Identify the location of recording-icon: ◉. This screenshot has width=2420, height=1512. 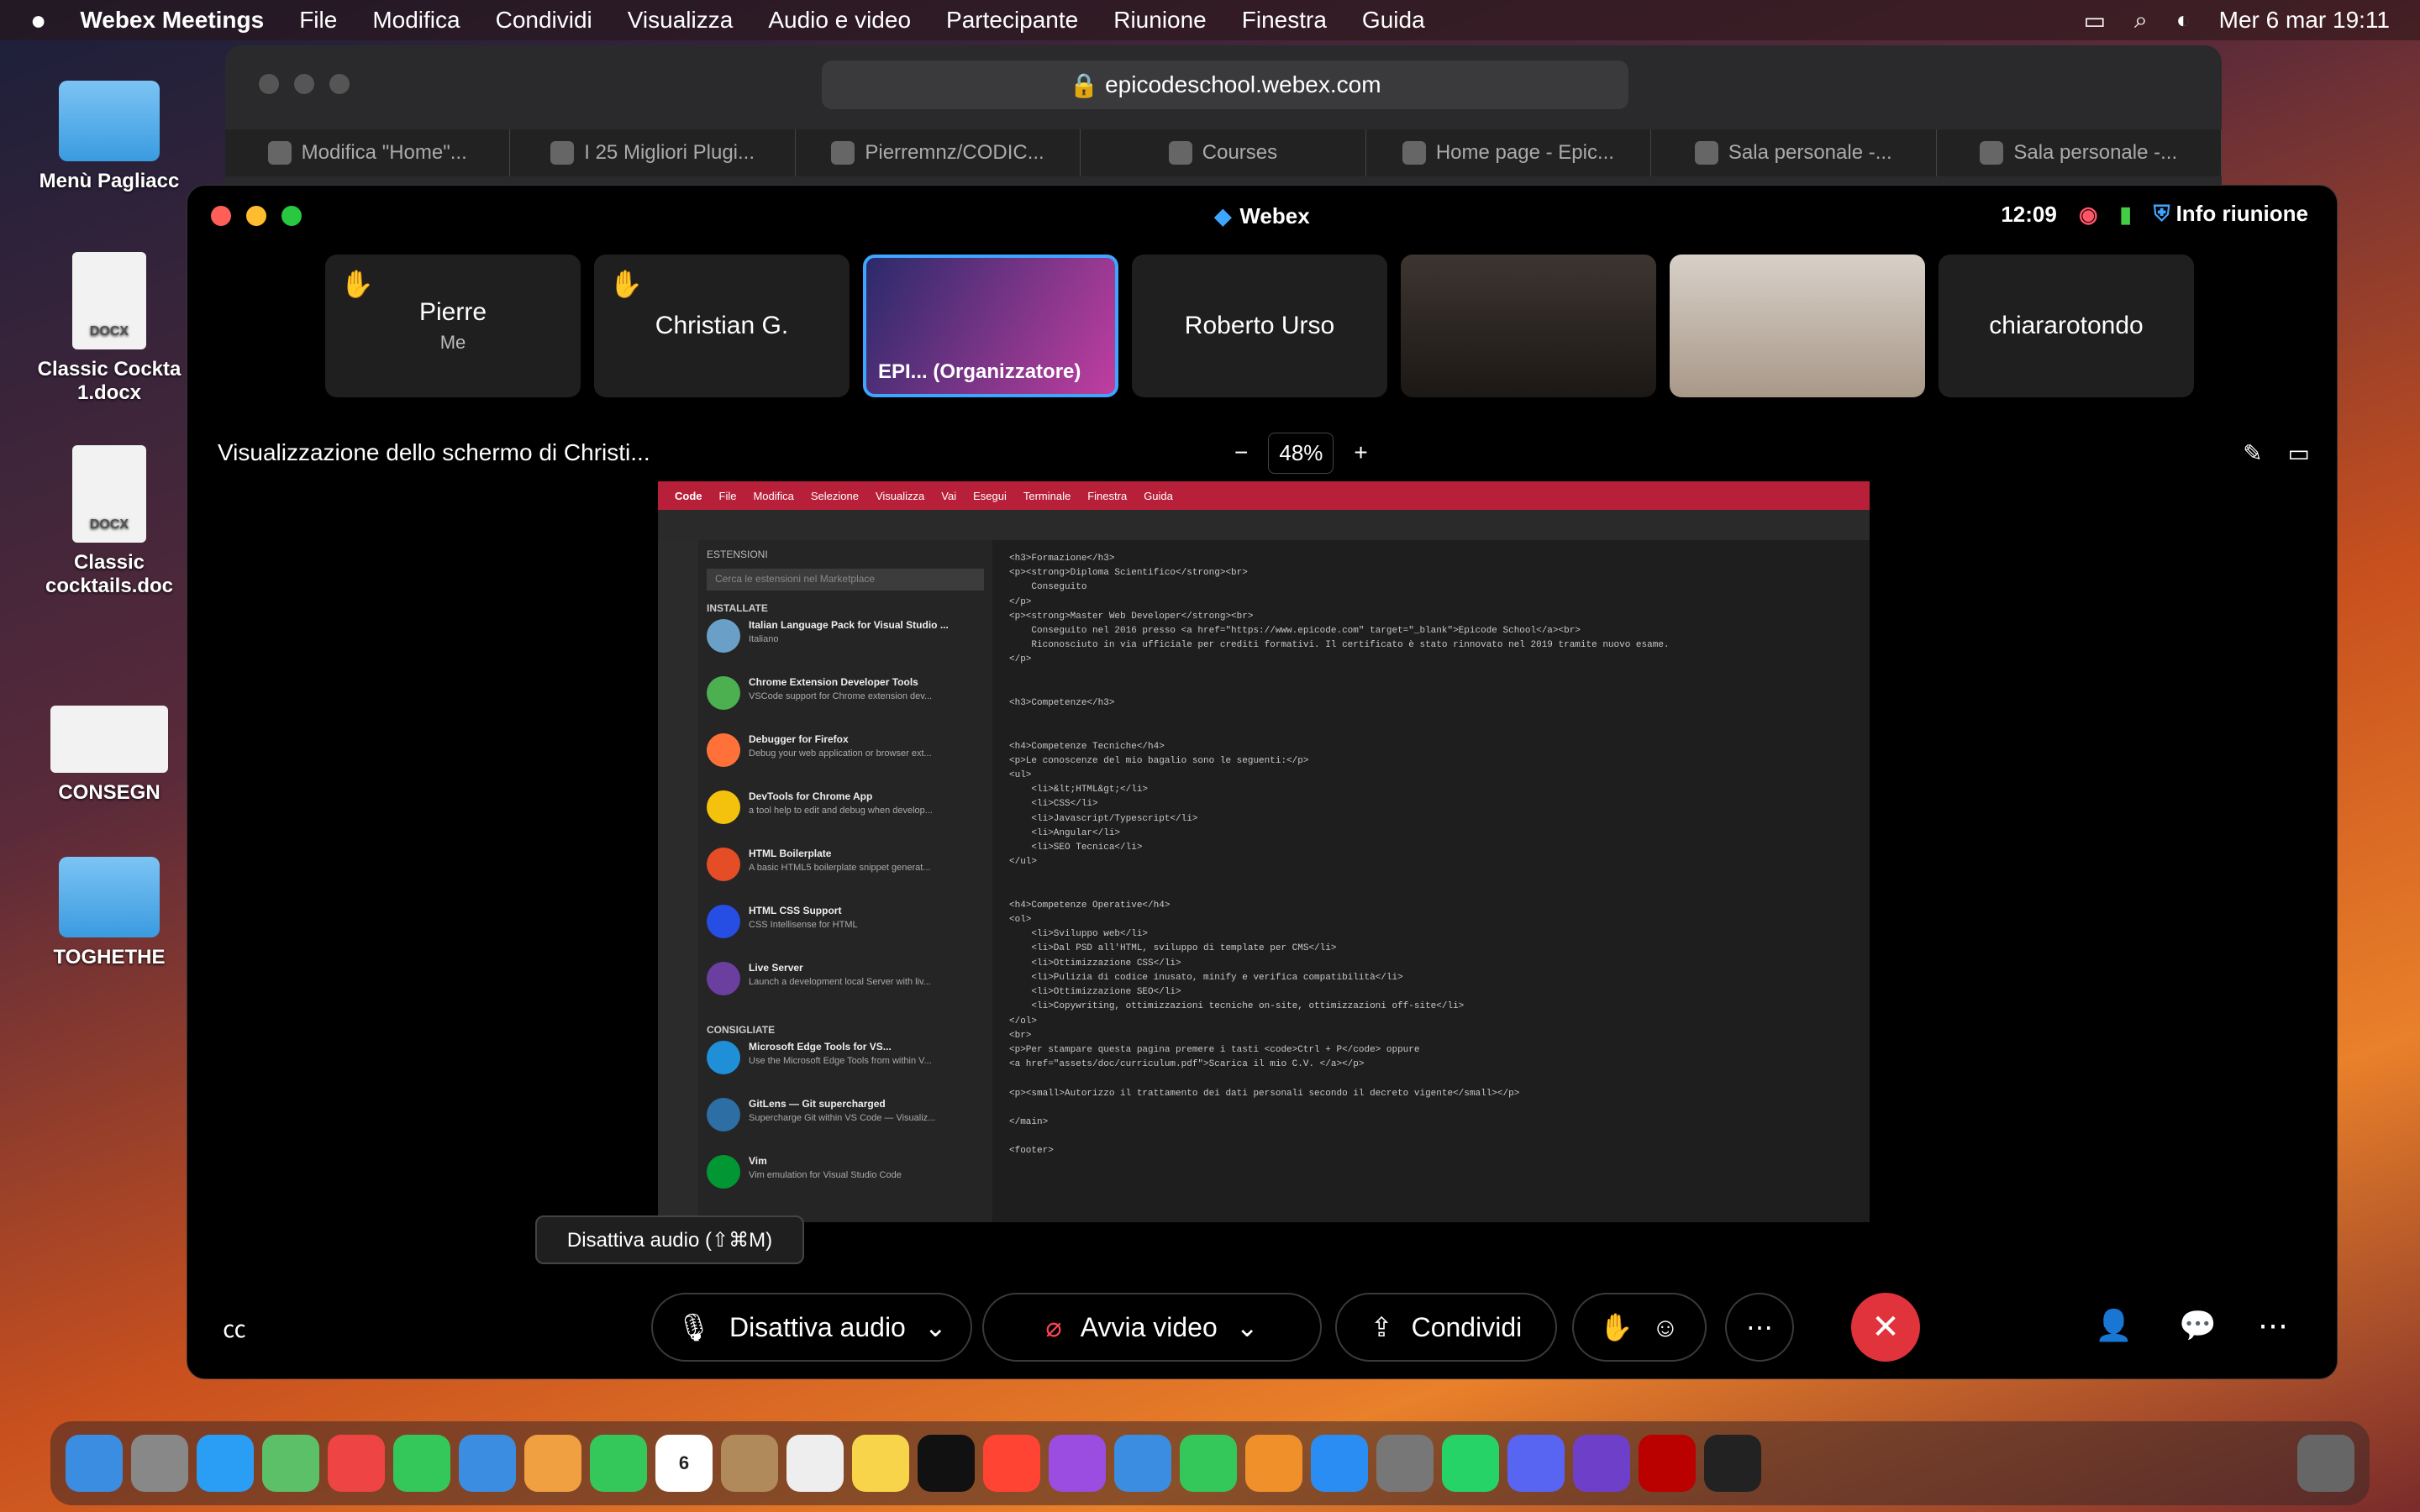
(2088, 215).